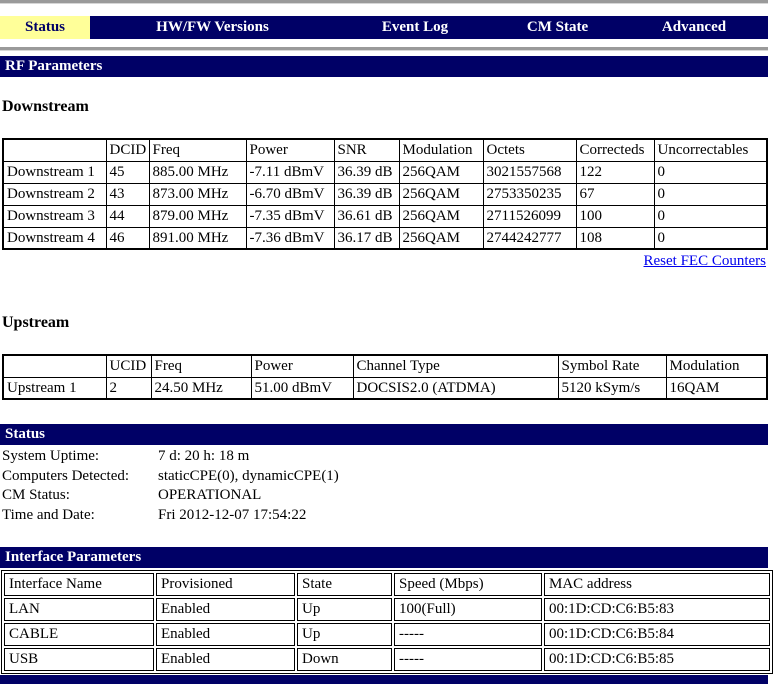  Describe the element at coordinates (127, 150) in the screenshot. I see `column-header: DCID` at that location.